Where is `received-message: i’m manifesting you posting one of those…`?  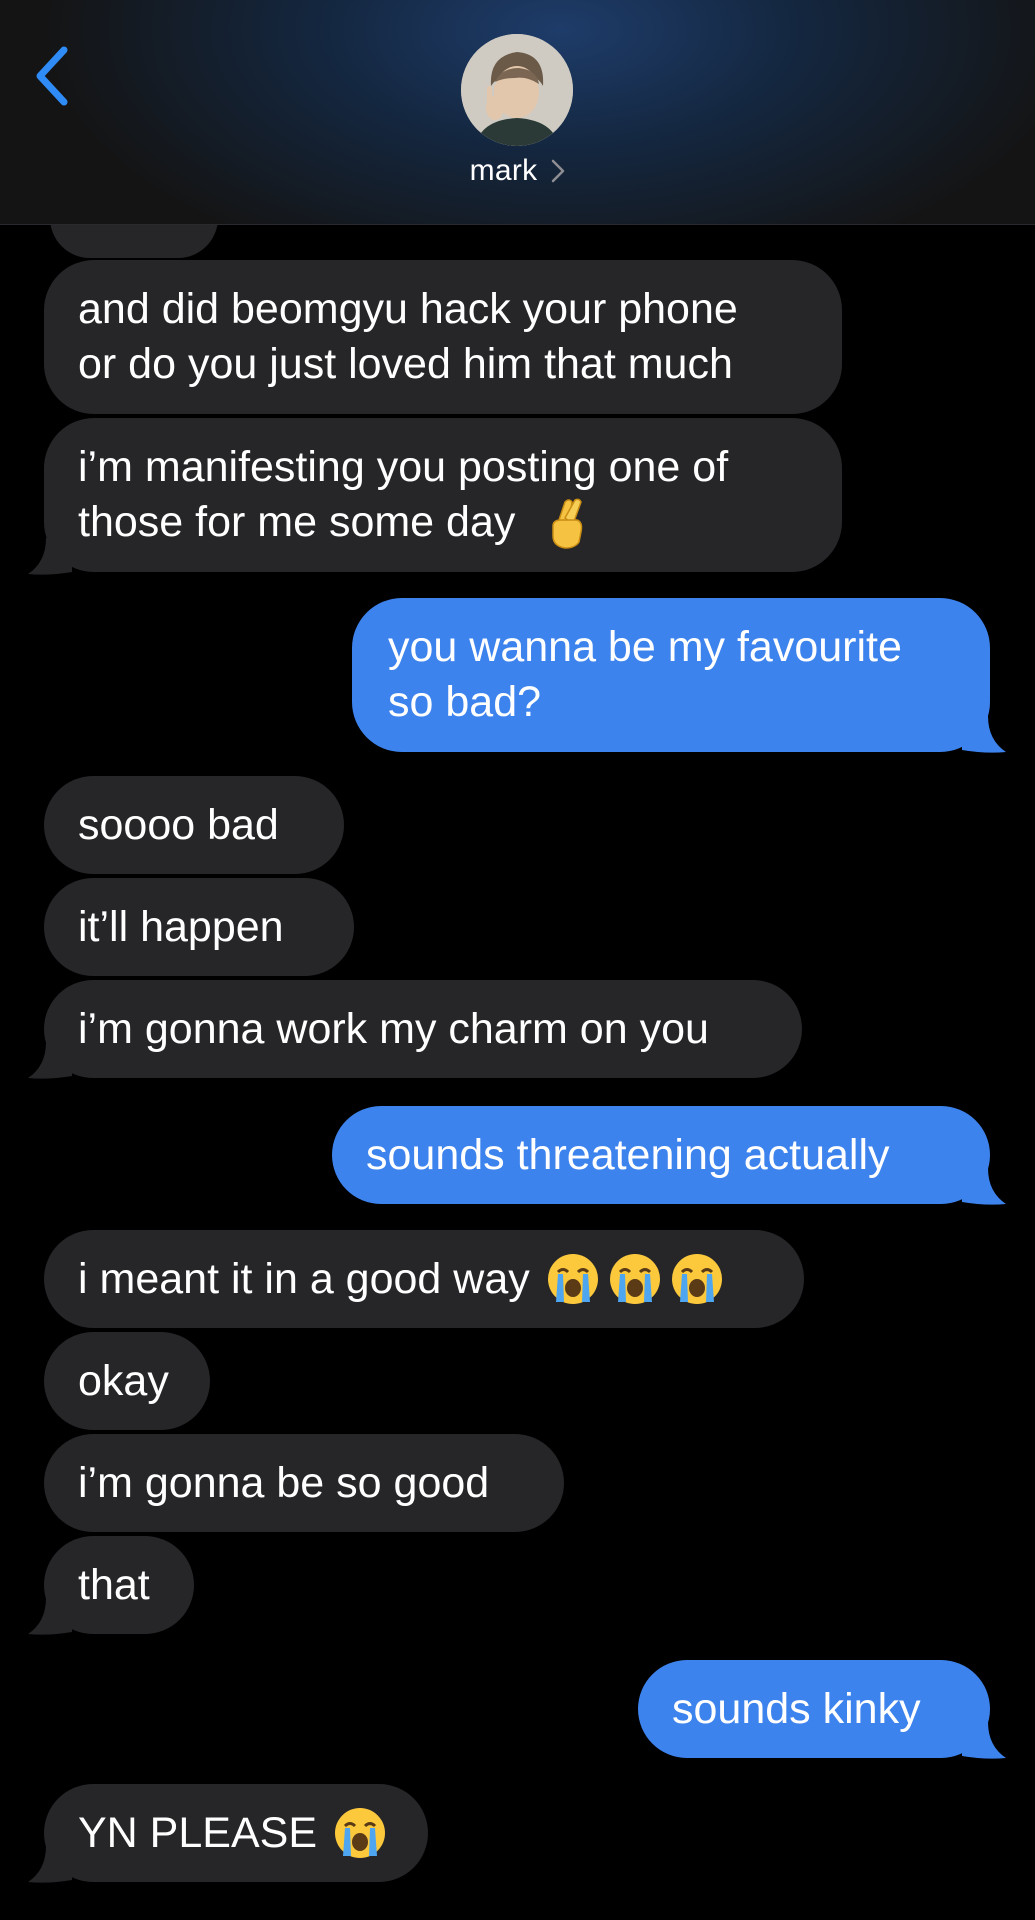
received-message: i’m manifesting you posting one of those… is located at coordinates (443, 495).